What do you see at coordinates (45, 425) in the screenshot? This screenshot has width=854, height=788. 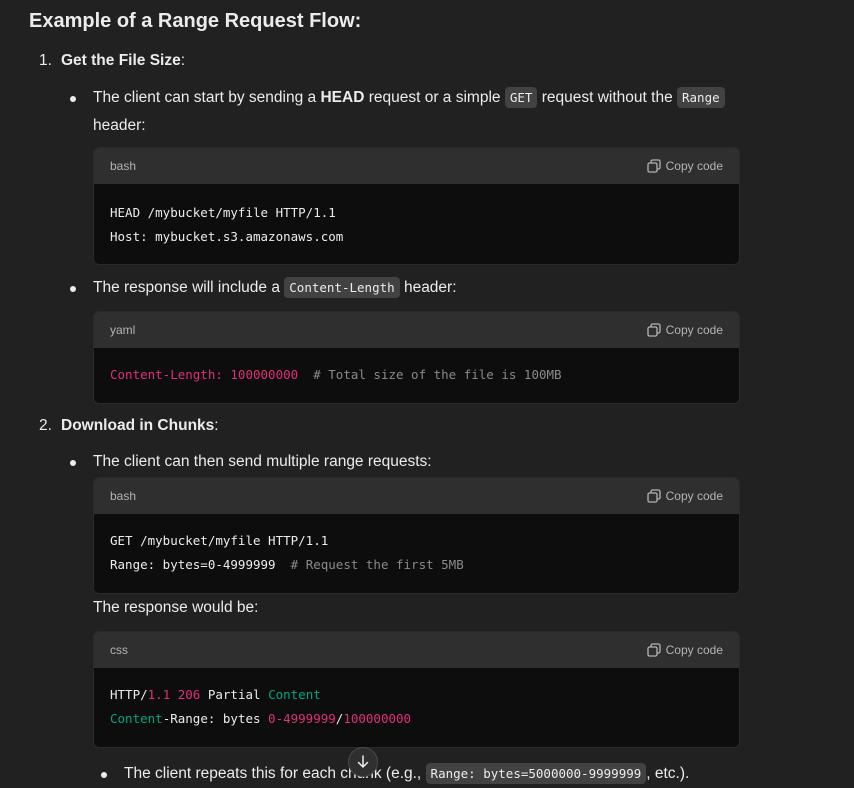 I see `step-number: 2.` at bounding box center [45, 425].